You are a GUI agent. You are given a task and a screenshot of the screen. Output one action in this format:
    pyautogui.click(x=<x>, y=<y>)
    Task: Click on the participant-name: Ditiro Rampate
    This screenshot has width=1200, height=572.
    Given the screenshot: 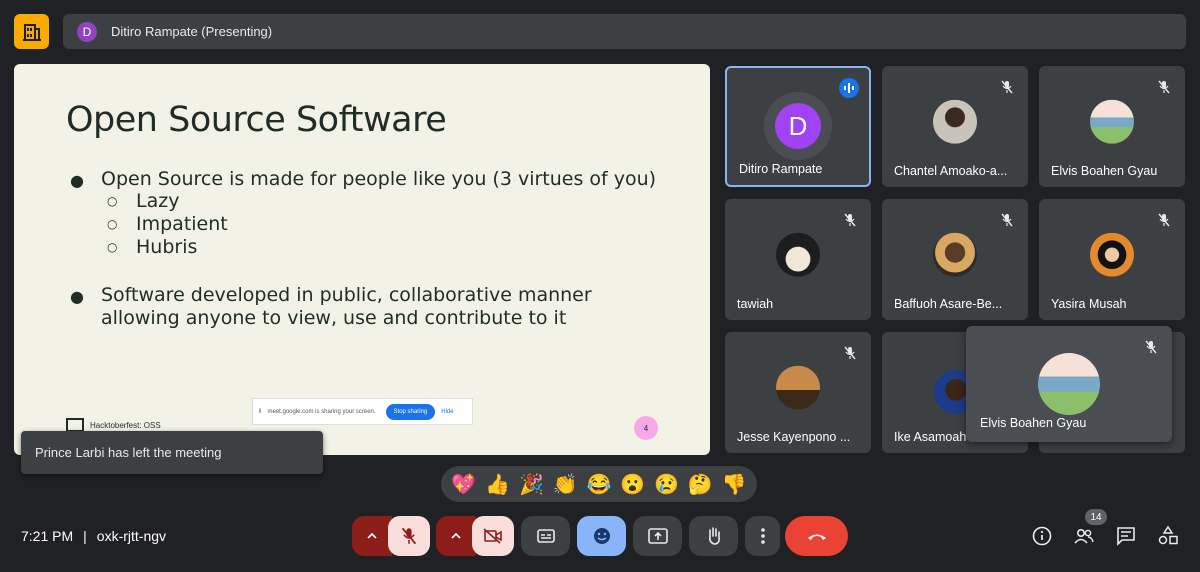 What is the action you would take?
    pyautogui.click(x=781, y=169)
    